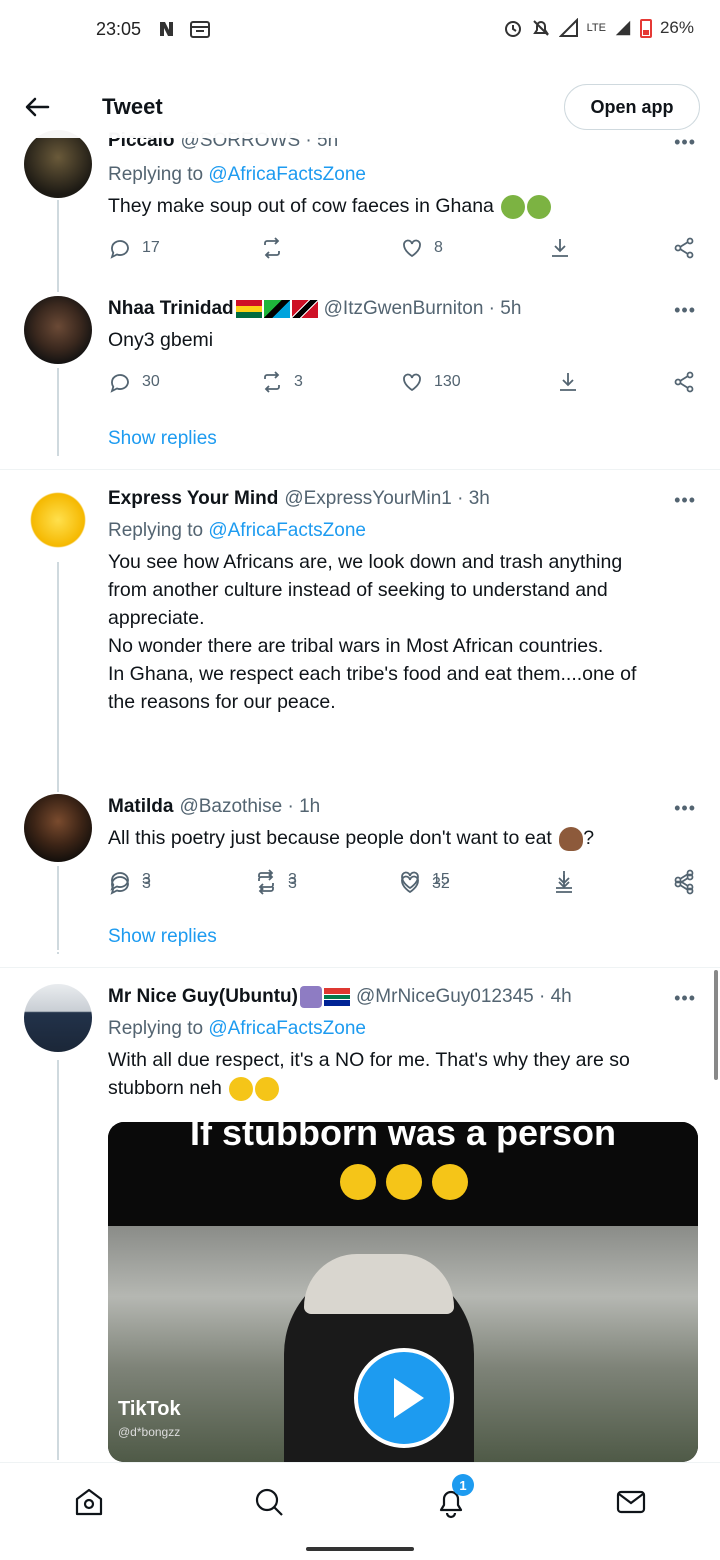 The height and width of the screenshot is (1560, 720). Describe the element at coordinates (357, 1182) in the screenshot. I see `relieved-face-icon` at that location.